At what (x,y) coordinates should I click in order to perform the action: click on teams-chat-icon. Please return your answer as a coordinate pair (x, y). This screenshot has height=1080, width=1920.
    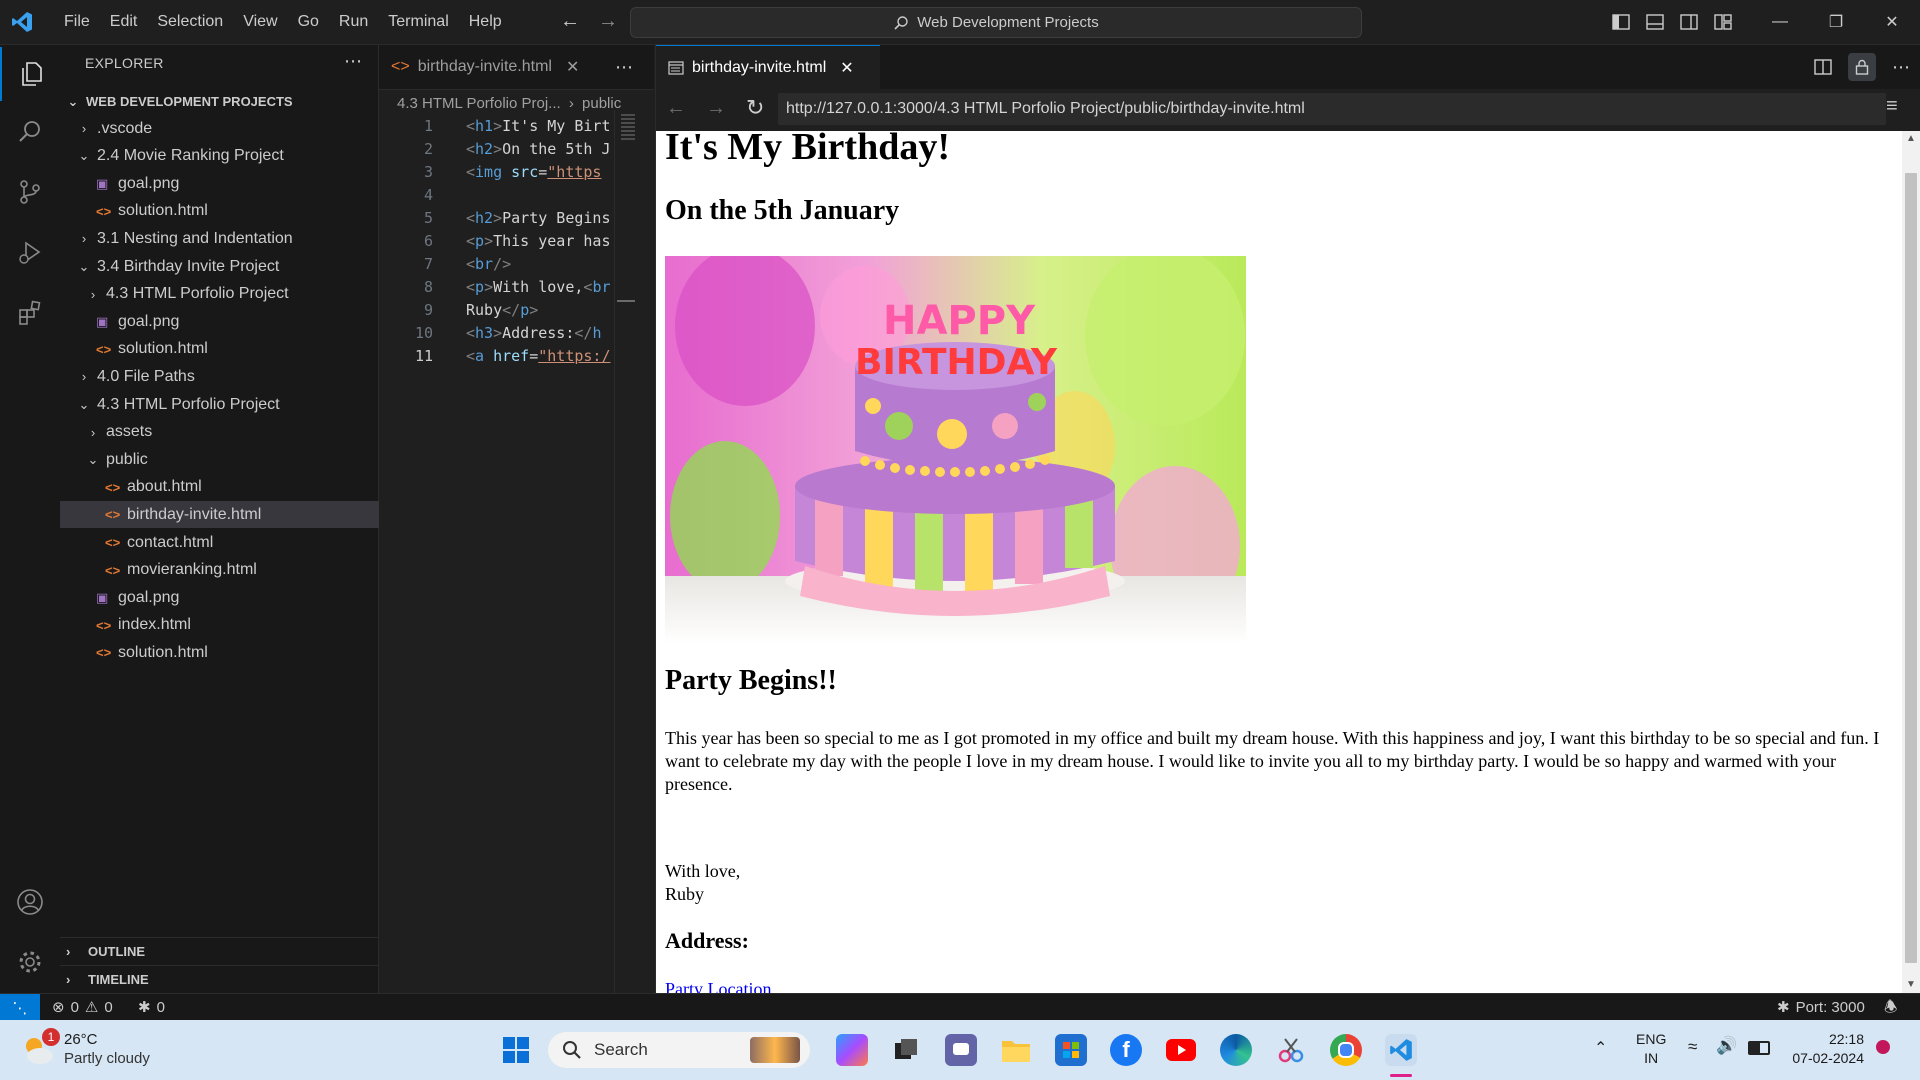
    Looking at the image, I should click on (961, 1050).